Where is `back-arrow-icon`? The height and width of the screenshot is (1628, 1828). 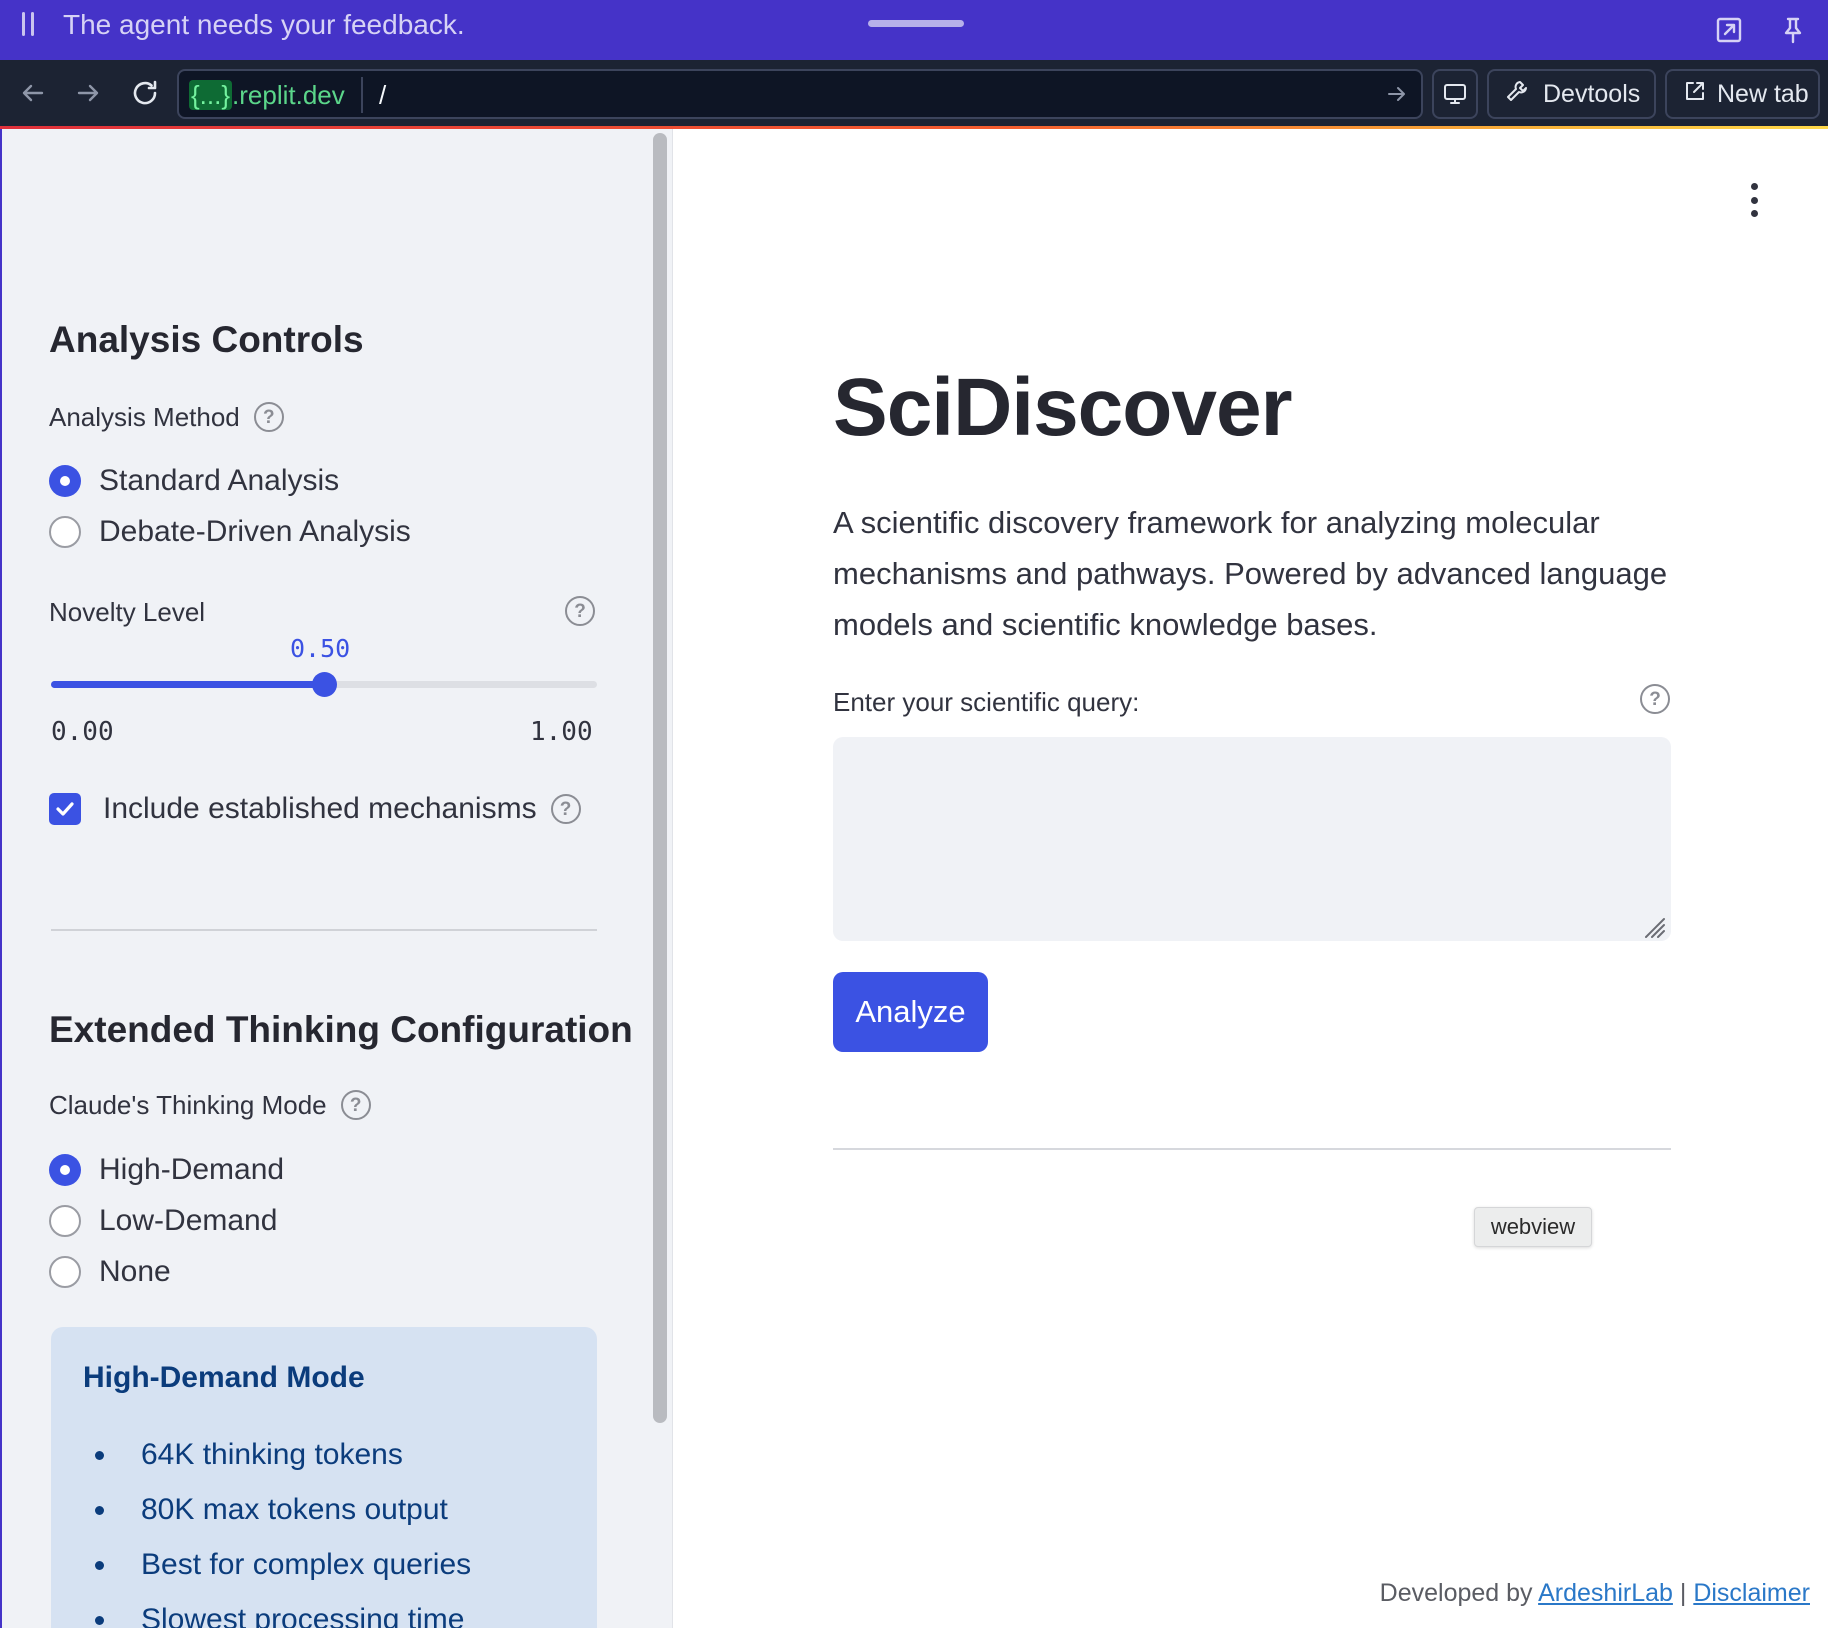
back-arrow-icon is located at coordinates (33, 93).